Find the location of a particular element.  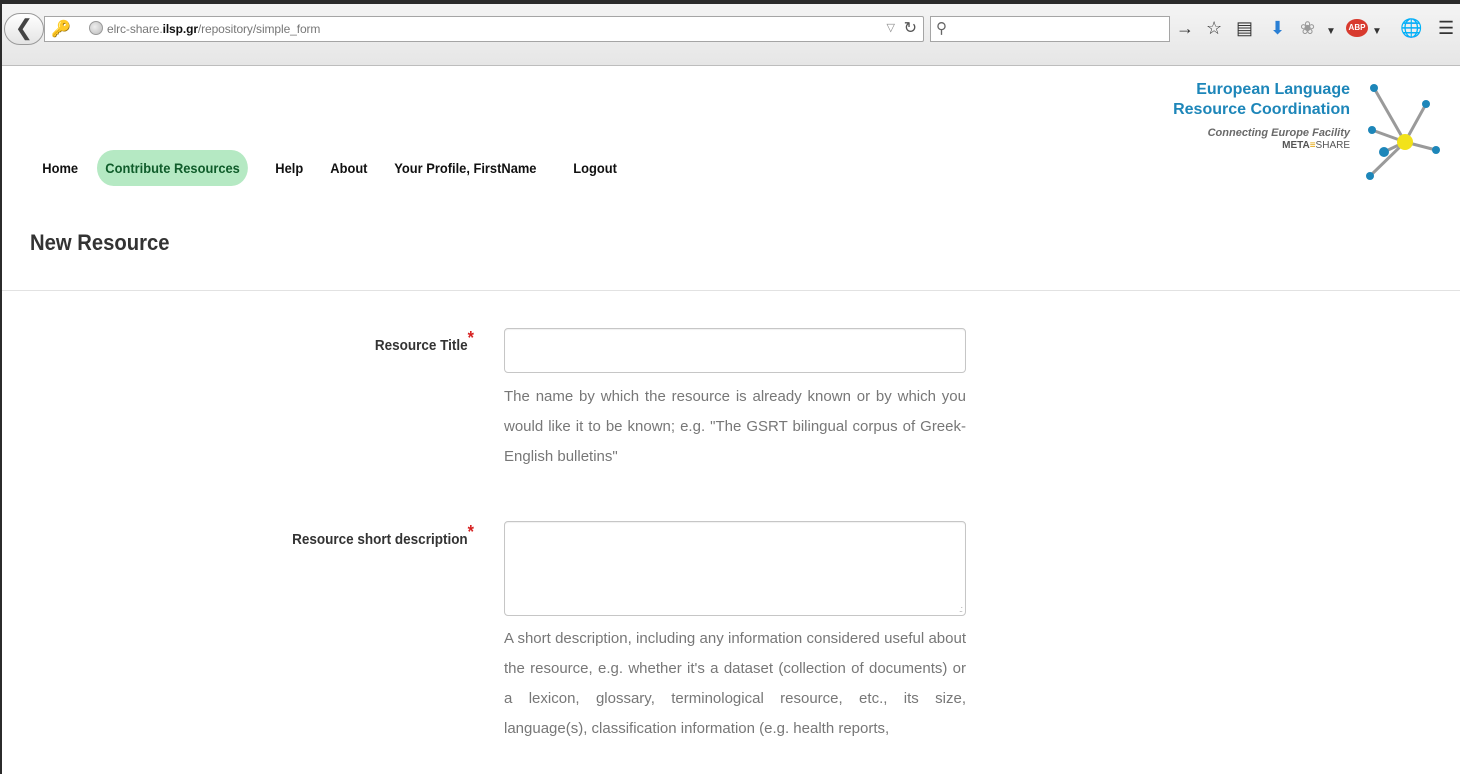

logo-network-icon is located at coordinates (1403, 132).